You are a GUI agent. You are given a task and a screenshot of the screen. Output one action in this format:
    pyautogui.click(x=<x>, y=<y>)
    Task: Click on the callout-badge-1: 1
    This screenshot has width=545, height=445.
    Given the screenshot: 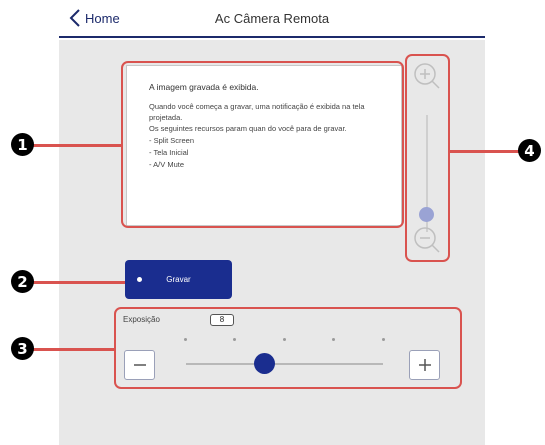 What is the action you would take?
    pyautogui.click(x=22, y=144)
    